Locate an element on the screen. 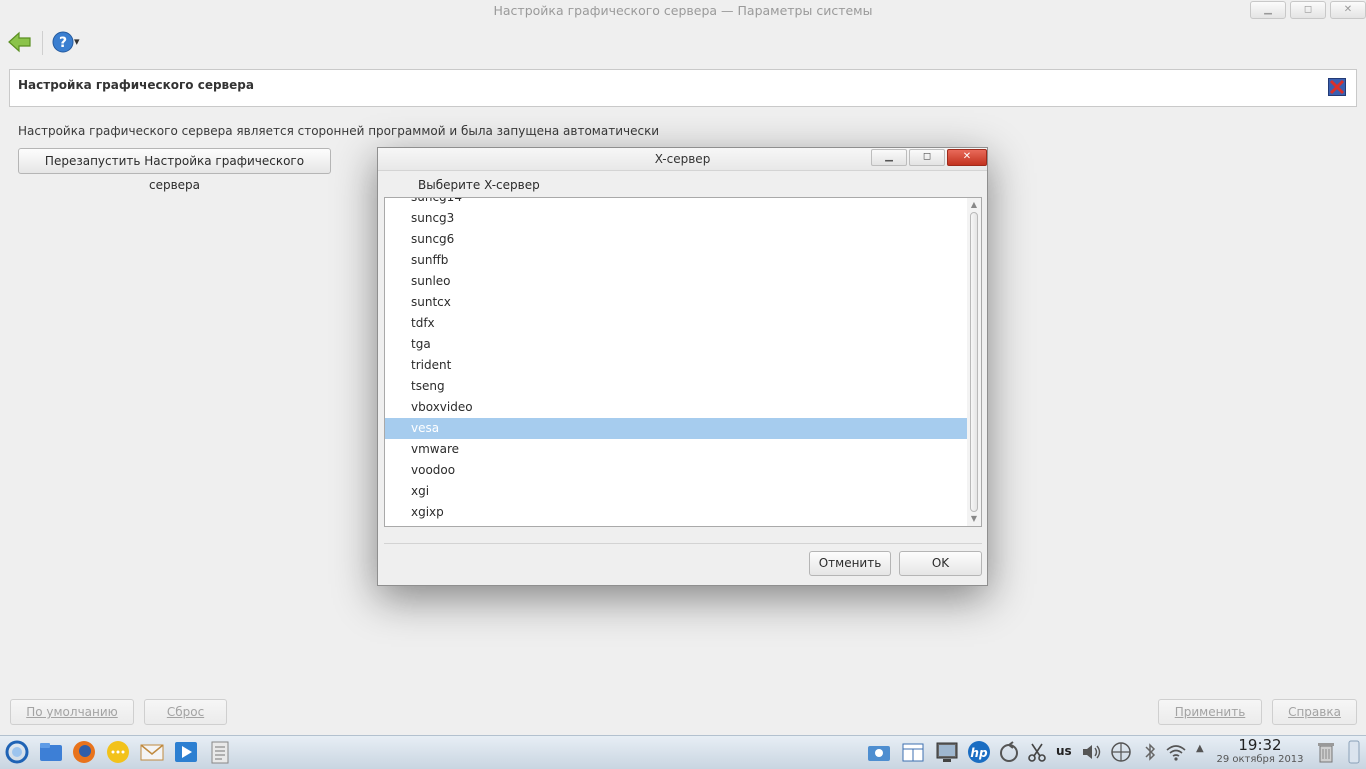  xserver-list-item: vmware is located at coordinates (676, 449).